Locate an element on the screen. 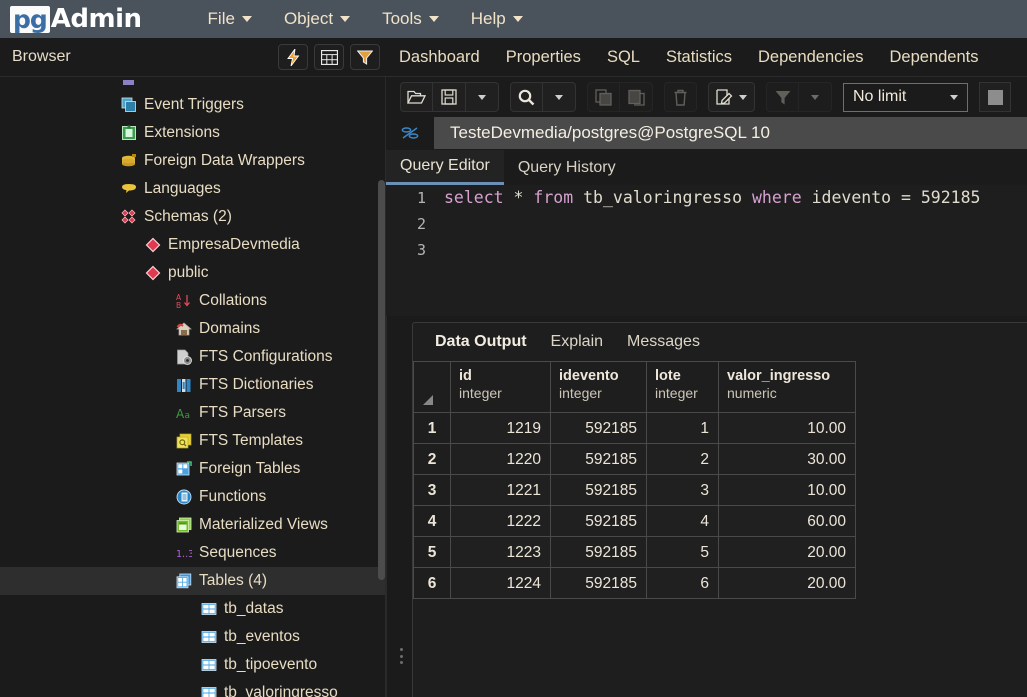  table-row: 4 1222 592185 4 60.00 is located at coordinates (634, 521).